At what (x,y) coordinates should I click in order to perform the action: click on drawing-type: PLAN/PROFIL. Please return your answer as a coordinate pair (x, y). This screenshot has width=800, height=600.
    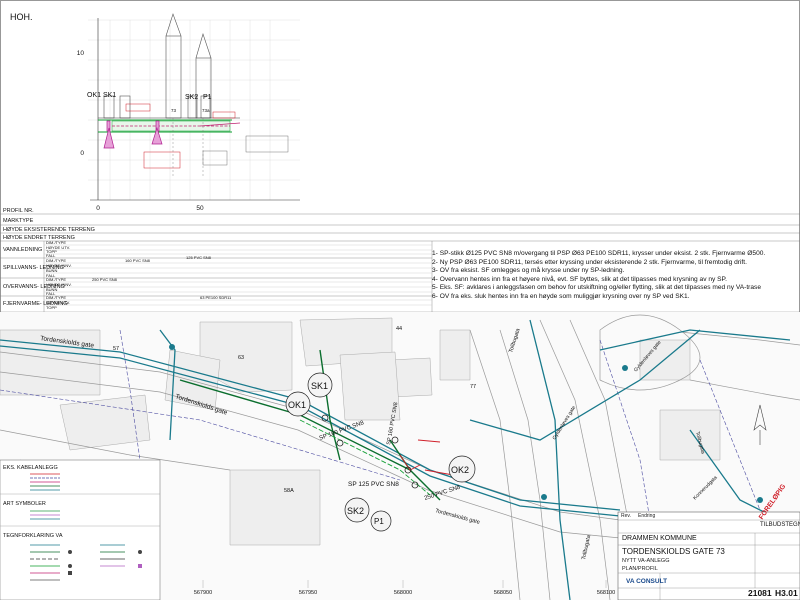
    Looking at the image, I should click on (640, 569).